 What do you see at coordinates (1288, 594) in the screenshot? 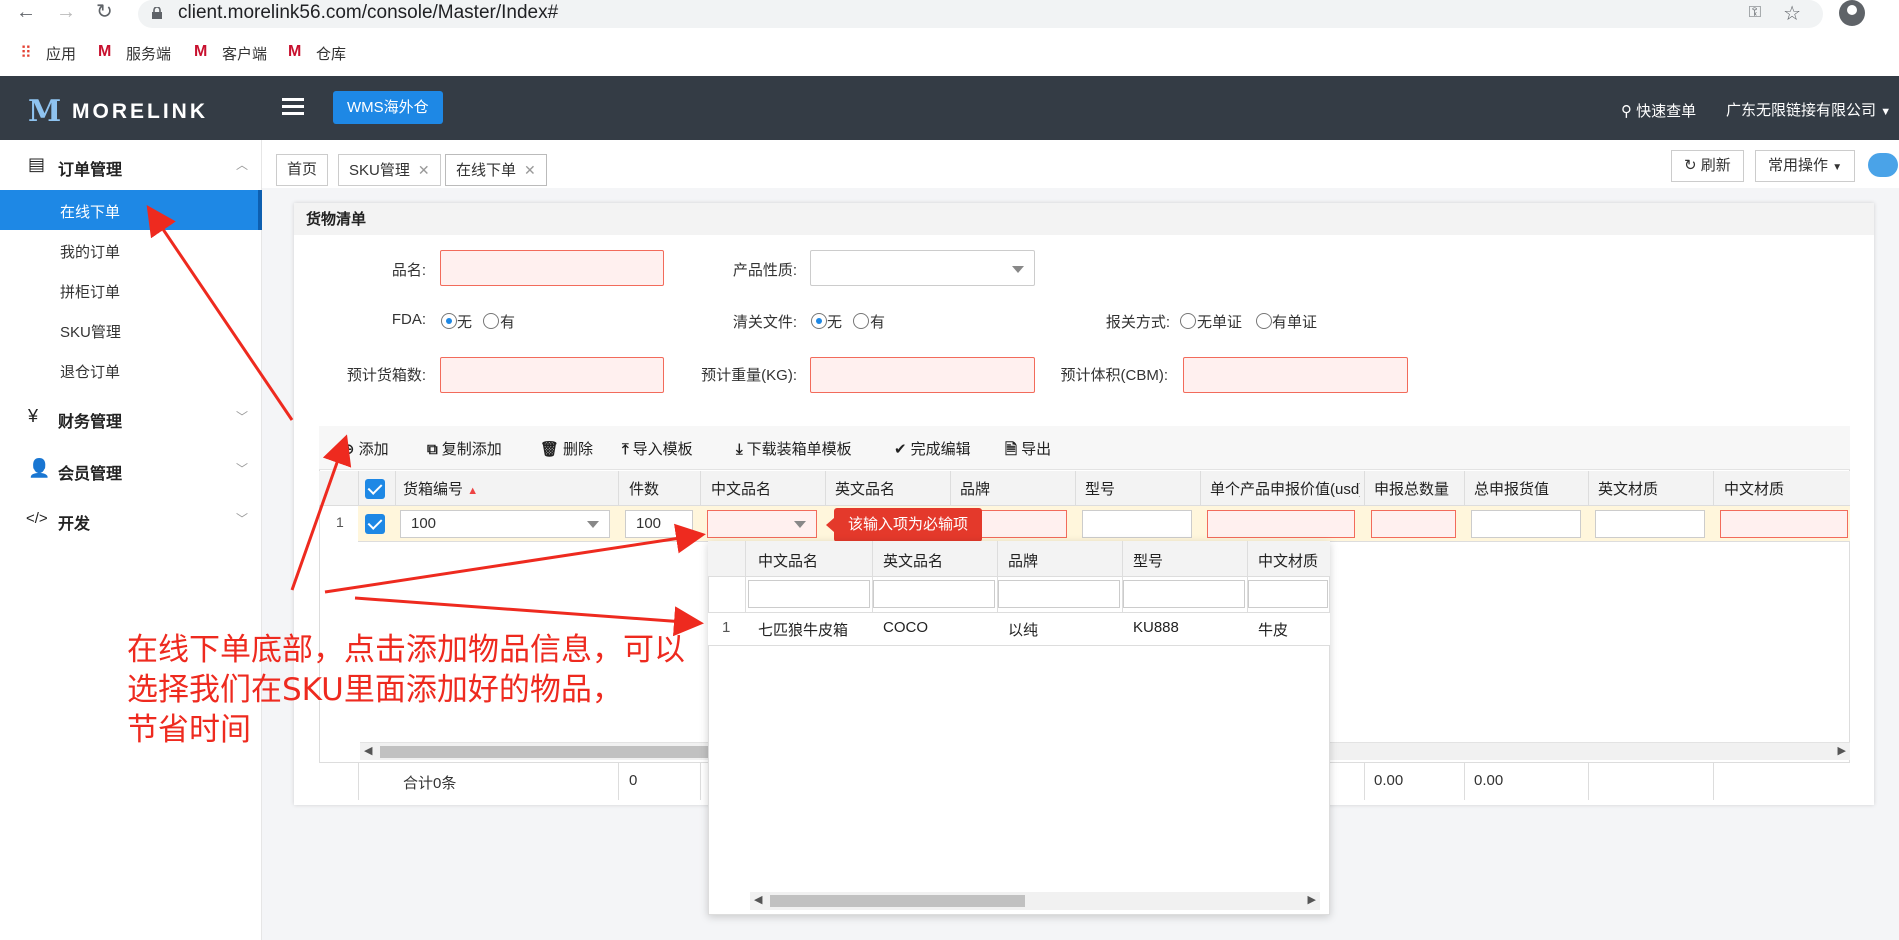
I see `dd-filter-material` at bounding box center [1288, 594].